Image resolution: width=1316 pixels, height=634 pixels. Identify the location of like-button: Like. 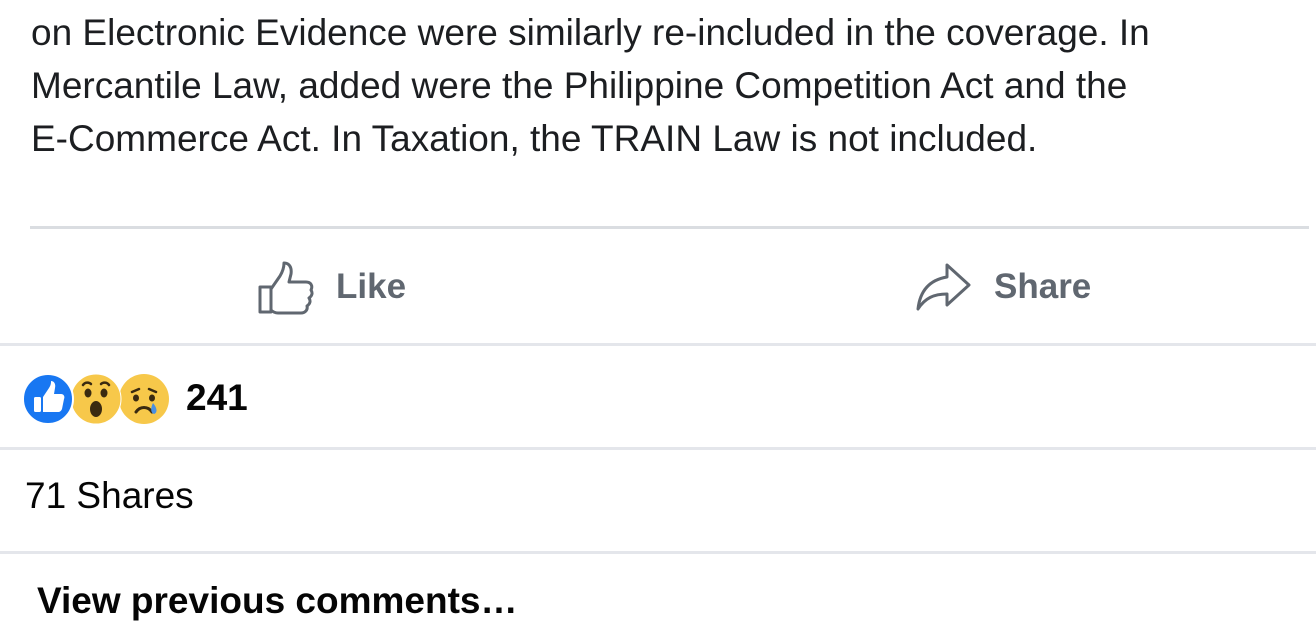
(331, 287).